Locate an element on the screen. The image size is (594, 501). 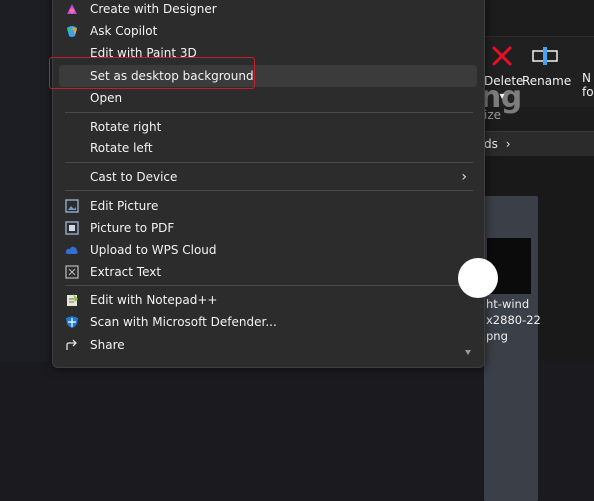
menu-item-label: Picture to PDF is located at coordinates (132, 228).